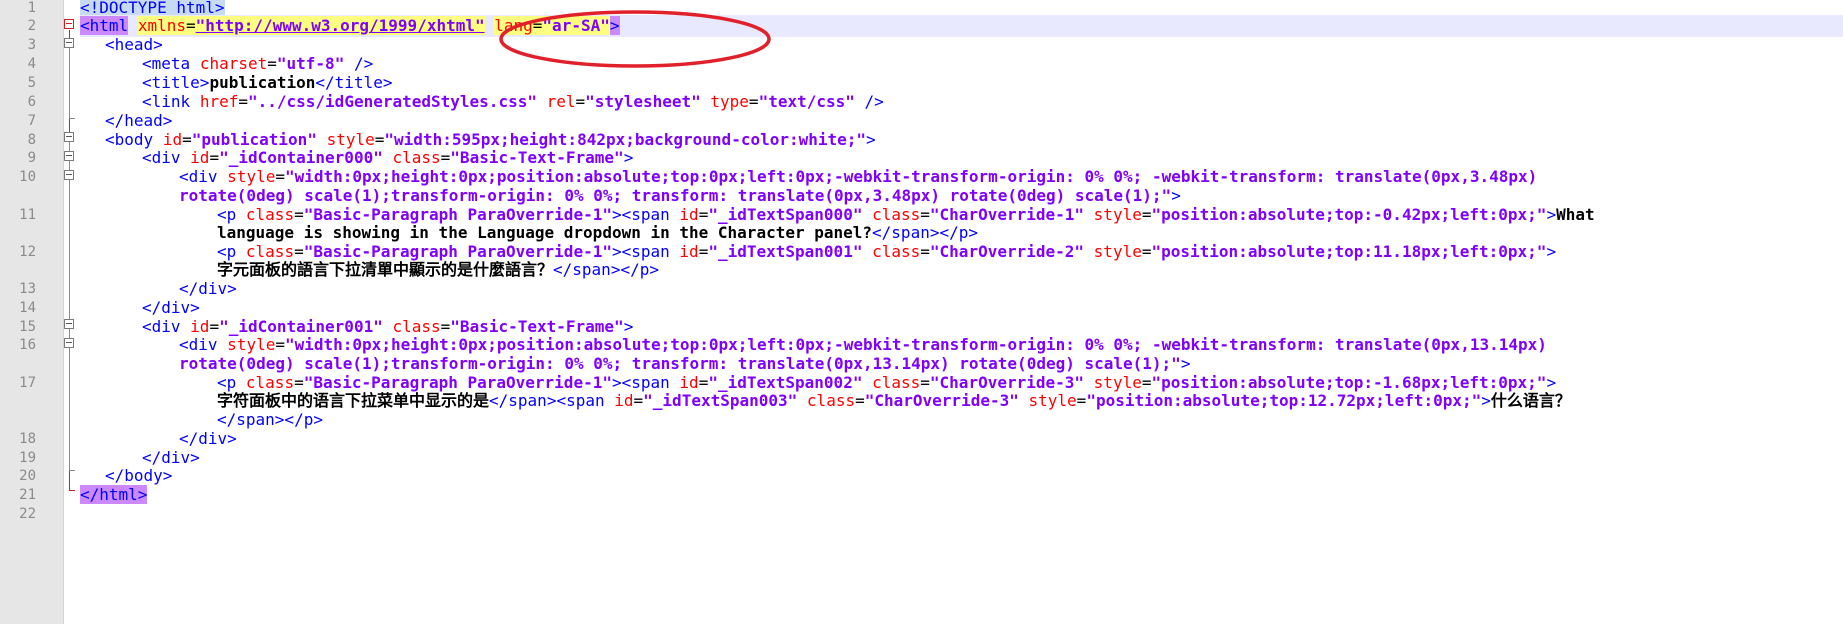  I want to click on lang-value: "ar-SA", so click(576, 25).